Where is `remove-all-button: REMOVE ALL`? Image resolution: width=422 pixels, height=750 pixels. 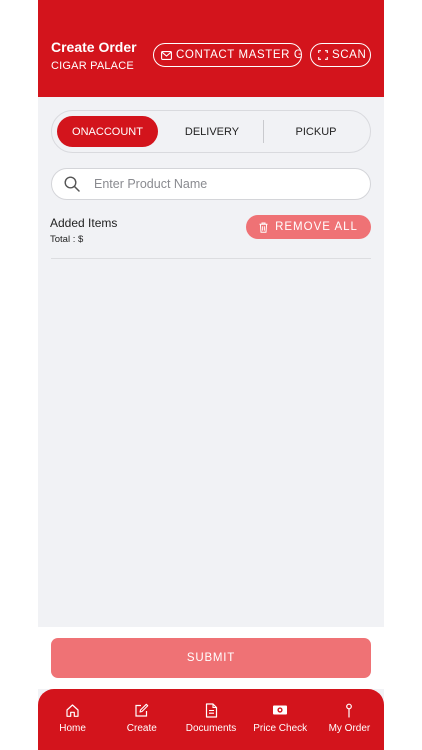
remove-all-button: REMOVE ALL is located at coordinates (308, 227).